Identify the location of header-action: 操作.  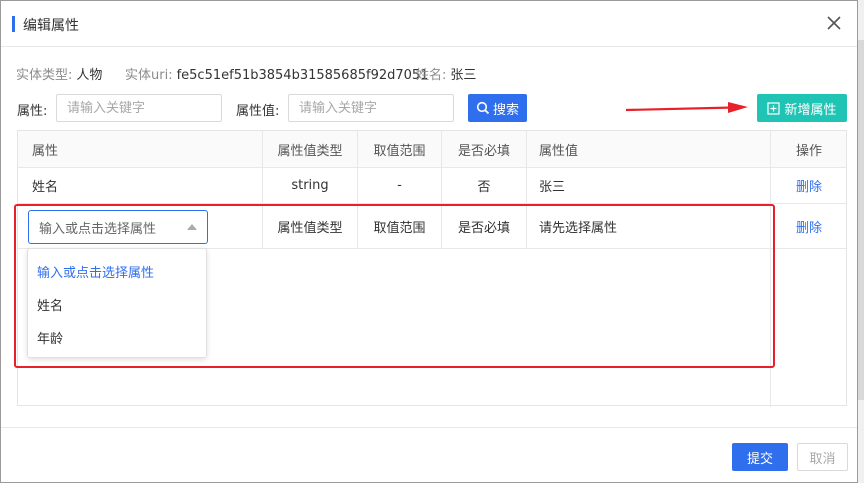
(808, 151).